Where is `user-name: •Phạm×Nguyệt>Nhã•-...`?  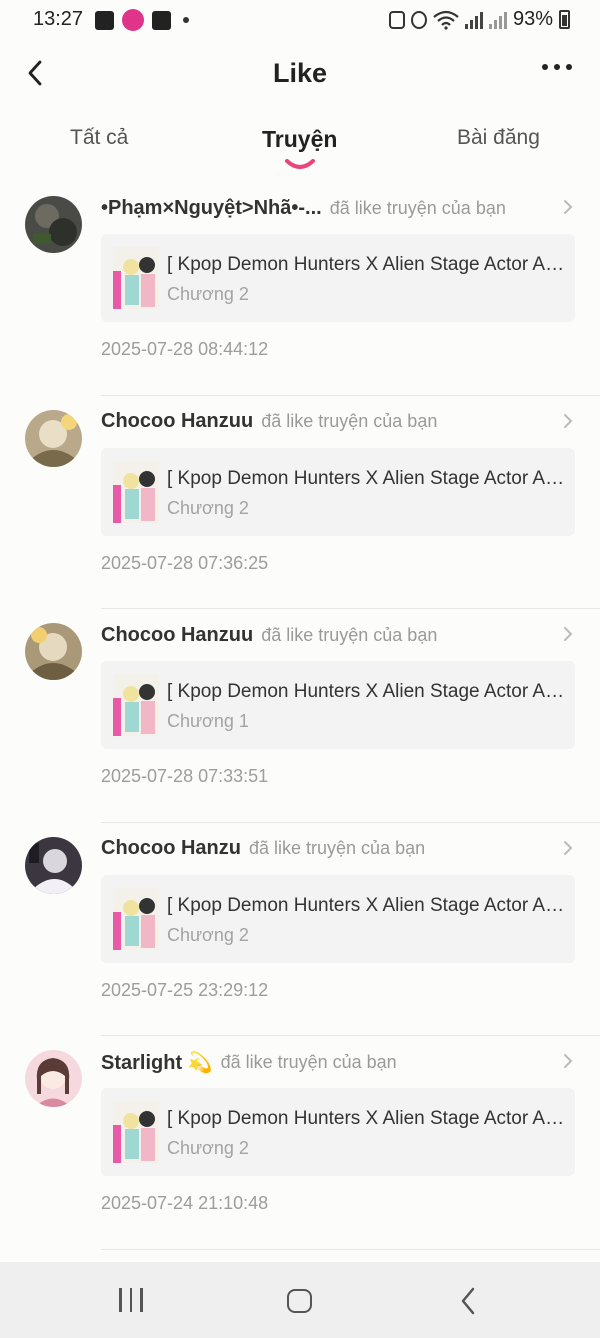 user-name: •Phạm×Nguyệt>Nhã•-... is located at coordinates (211, 208).